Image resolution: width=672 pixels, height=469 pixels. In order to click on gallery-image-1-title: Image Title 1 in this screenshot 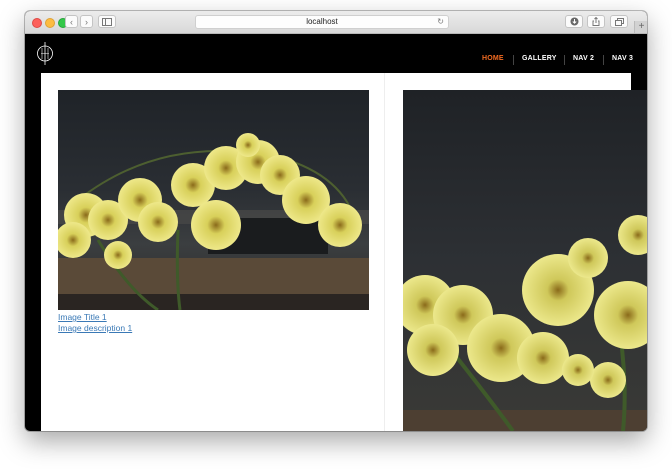, I will do `click(82, 317)`.